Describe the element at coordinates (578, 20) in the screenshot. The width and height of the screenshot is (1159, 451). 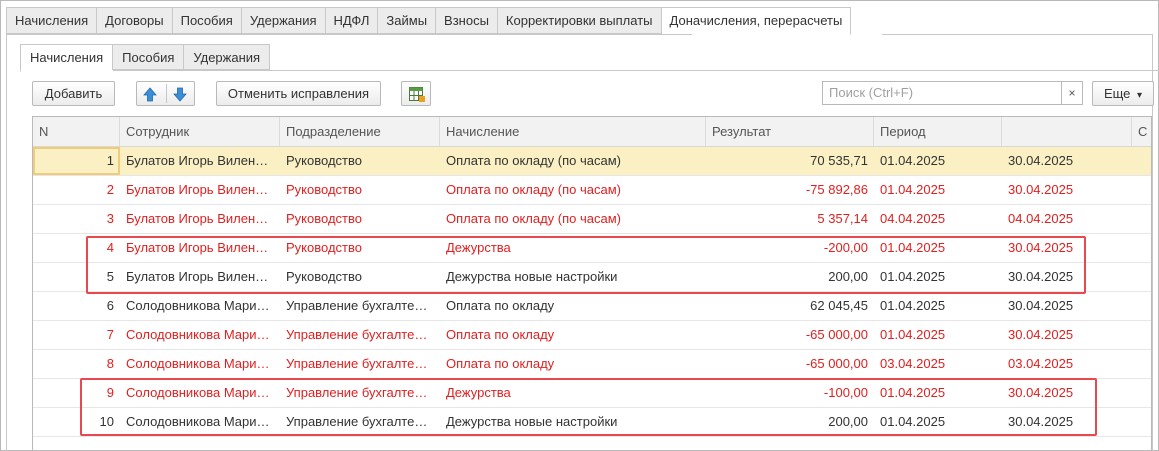
I see `tab-payment-corrections: Корректировки выплаты` at that location.